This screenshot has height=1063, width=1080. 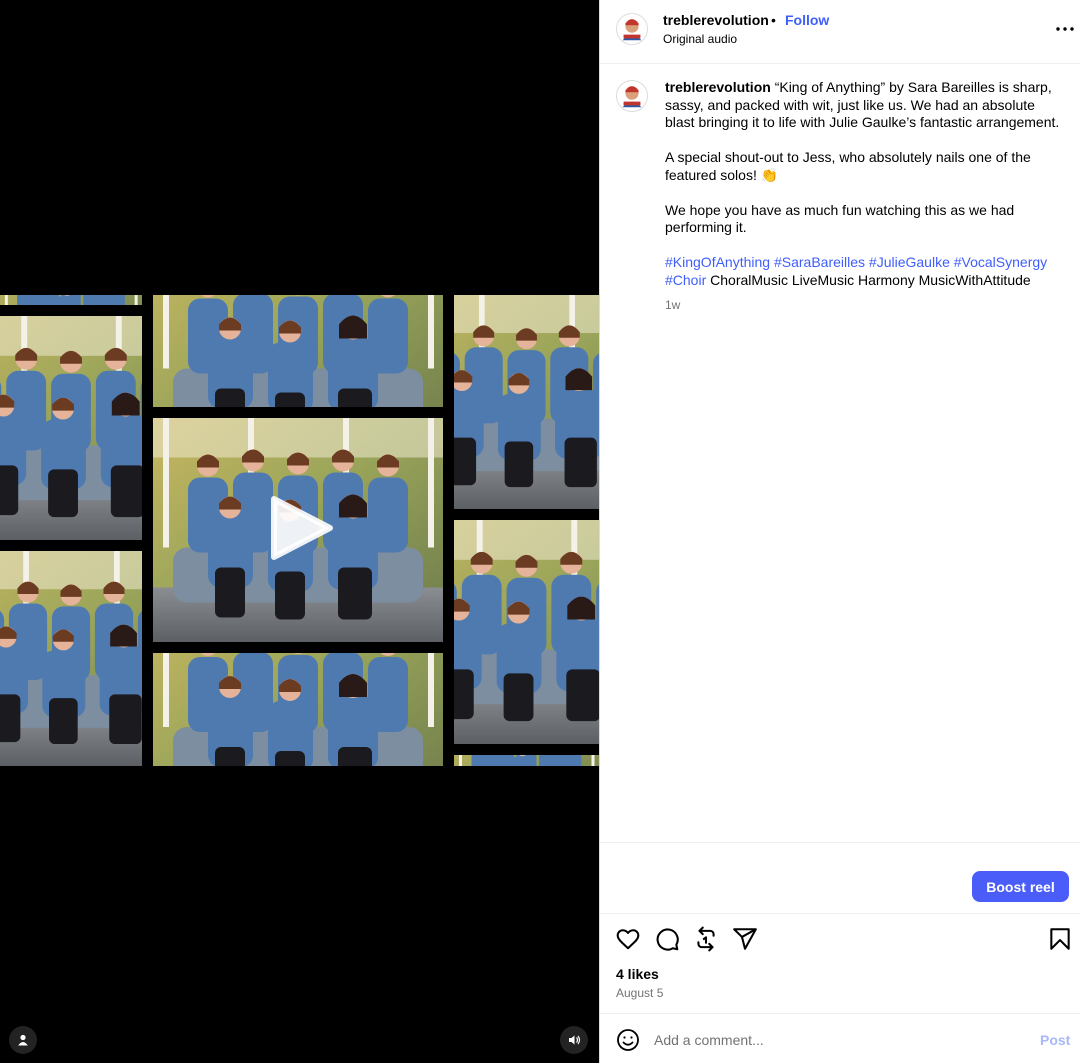 What do you see at coordinates (628, 939) in the screenshot?
I see `heart-icon` at bounding box center [628, 939].